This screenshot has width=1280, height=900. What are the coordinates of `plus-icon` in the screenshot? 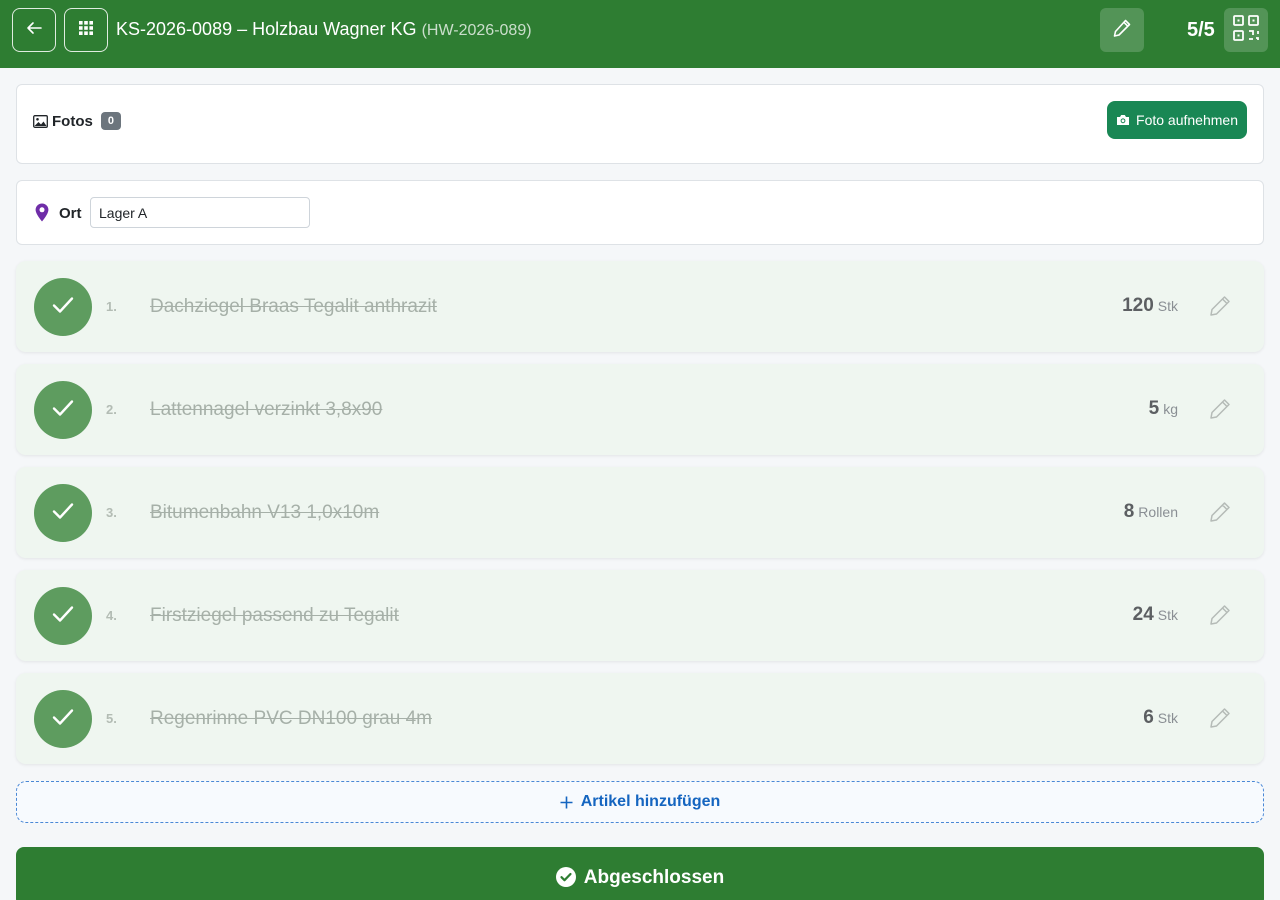 It's located at (566, 802).